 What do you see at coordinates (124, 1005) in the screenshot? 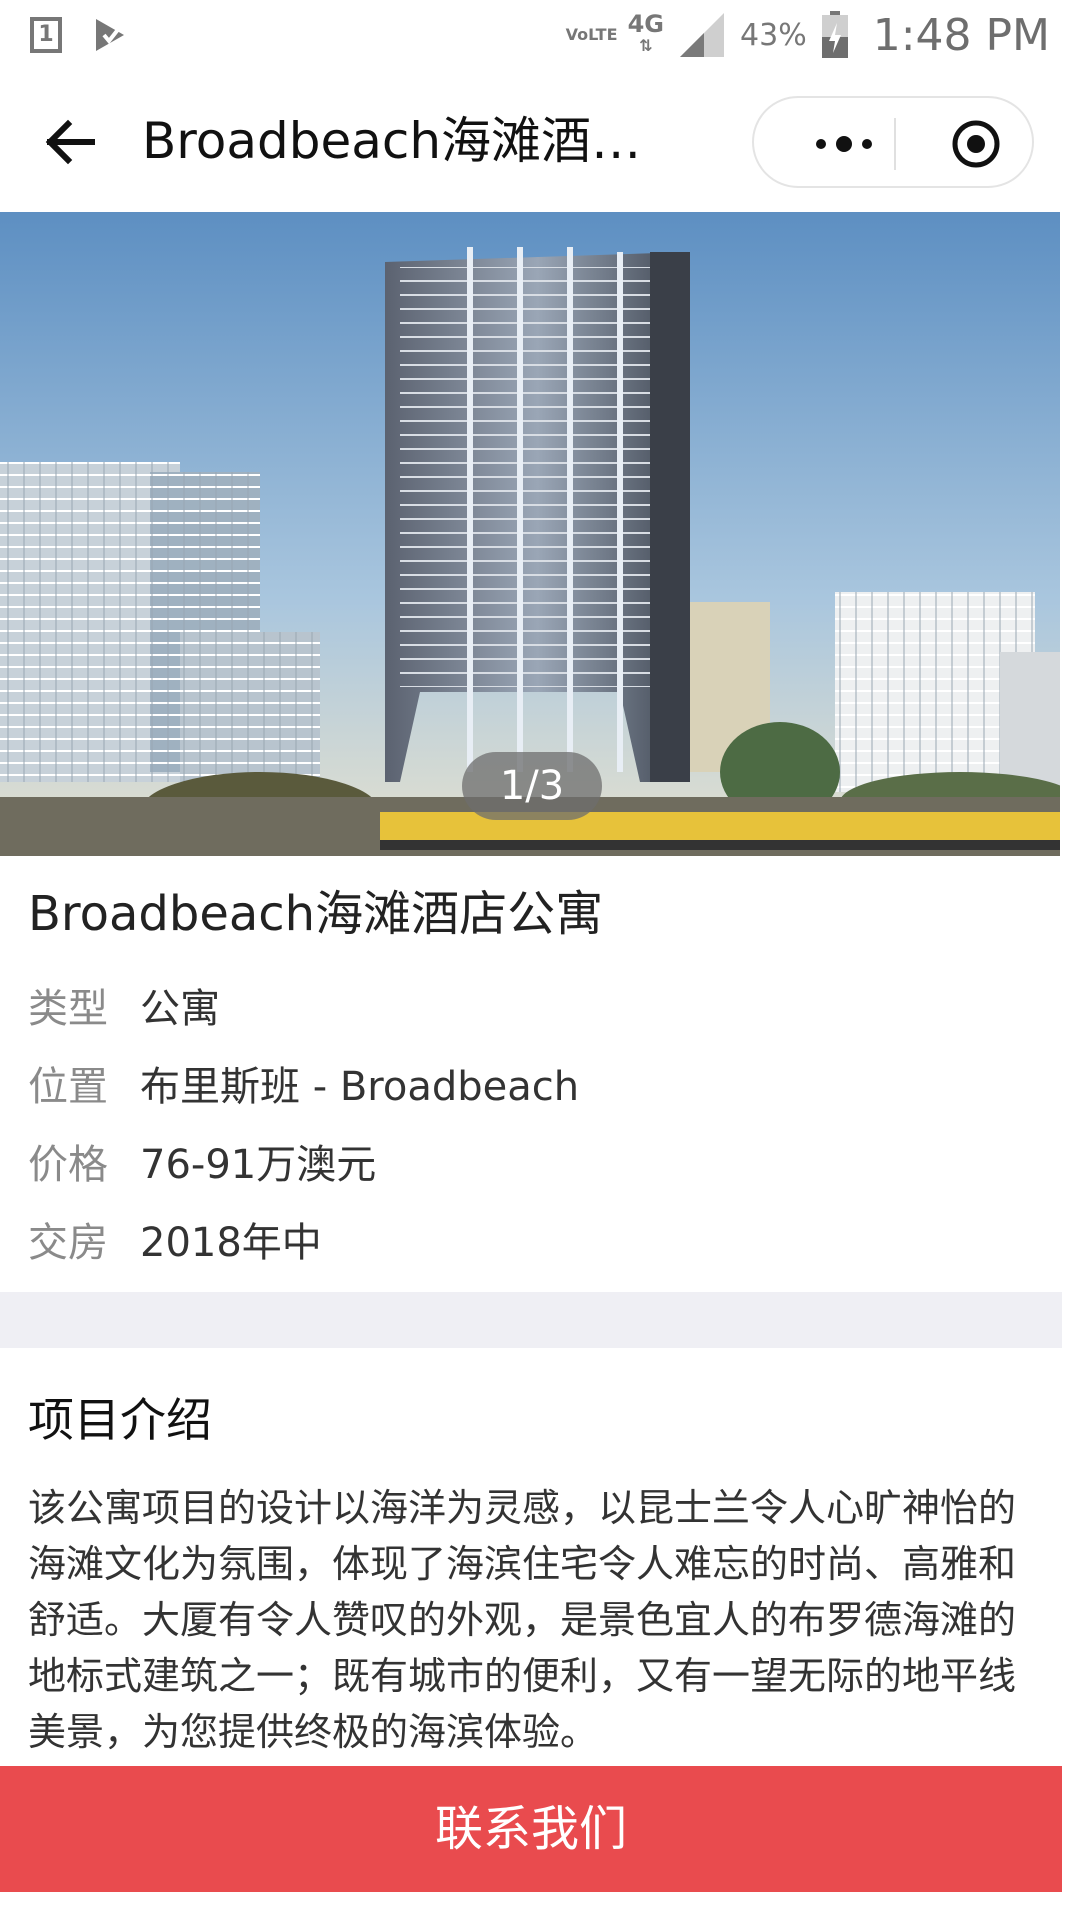
I see `detail-row-type: 类型 公寓` at bounding box center [124, 1005].